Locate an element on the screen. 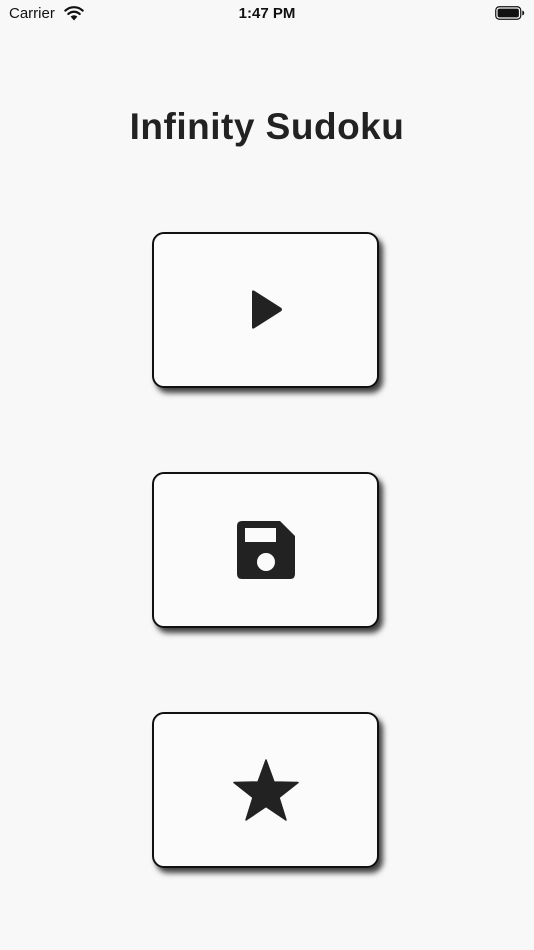 Image resolution: width=534 pixels, height=950 pixels. star-icon is located at coordinates (265, 790).